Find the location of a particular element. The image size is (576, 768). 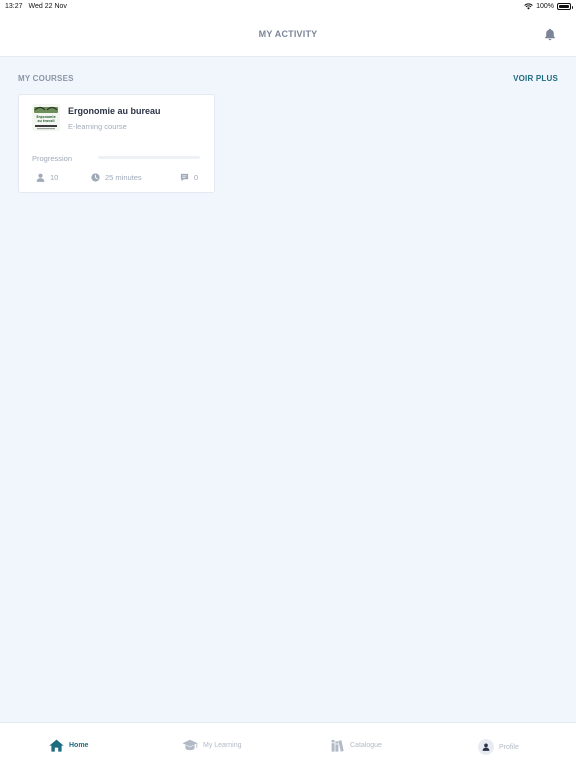

clock-icon is located at coordinates (95, 177).